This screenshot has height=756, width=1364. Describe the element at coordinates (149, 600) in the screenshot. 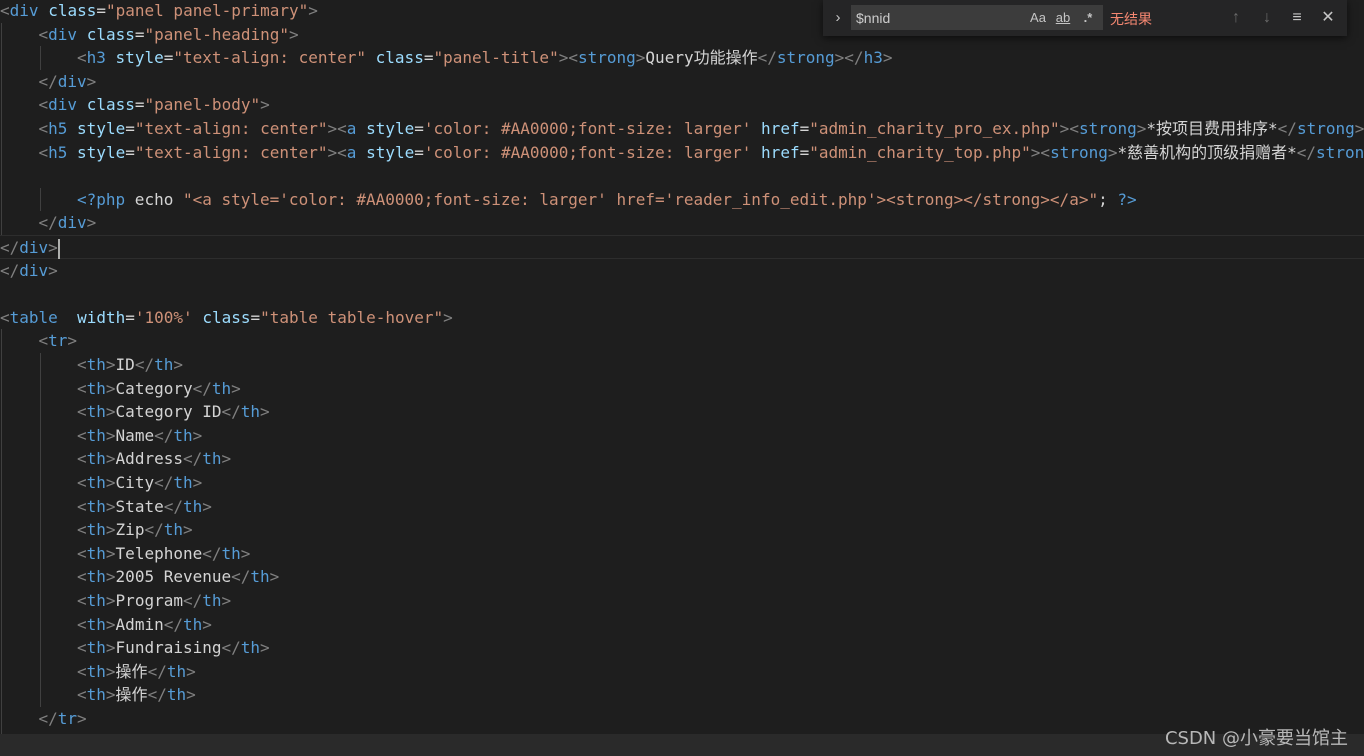

I see `code-token: Program` at that location.